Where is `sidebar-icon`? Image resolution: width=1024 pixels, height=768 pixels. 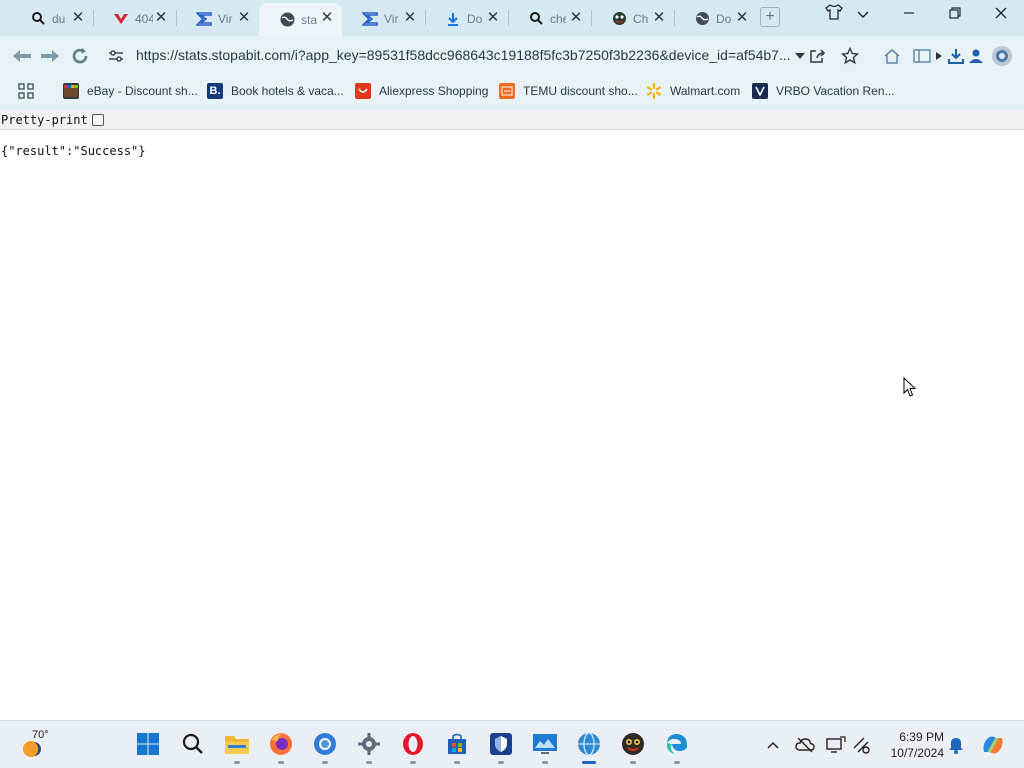
sidebar-icon is located at coordinates (922, 56).